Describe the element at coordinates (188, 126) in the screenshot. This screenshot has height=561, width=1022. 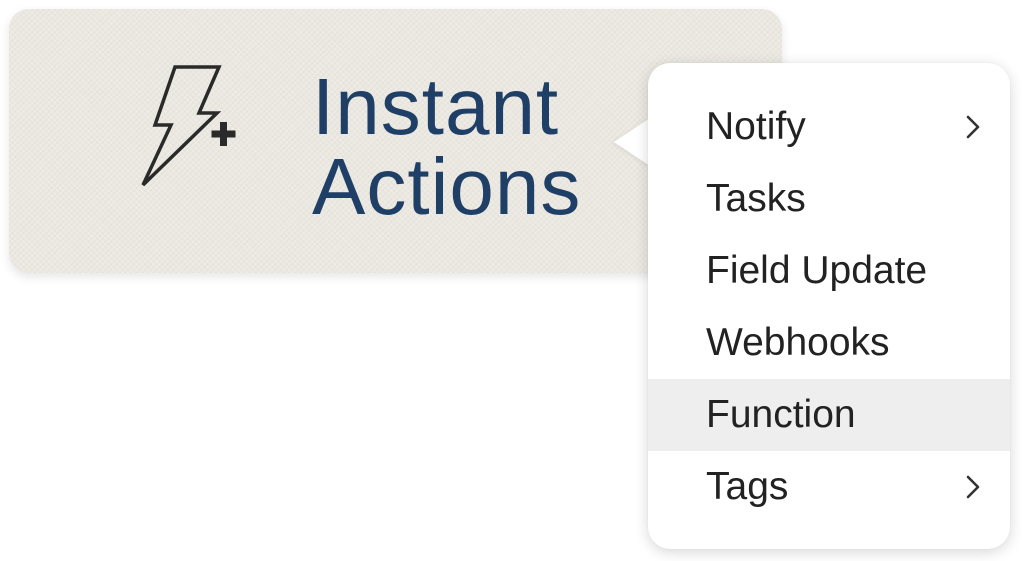
I see `lightning-bolt-plus-icon` at that location.